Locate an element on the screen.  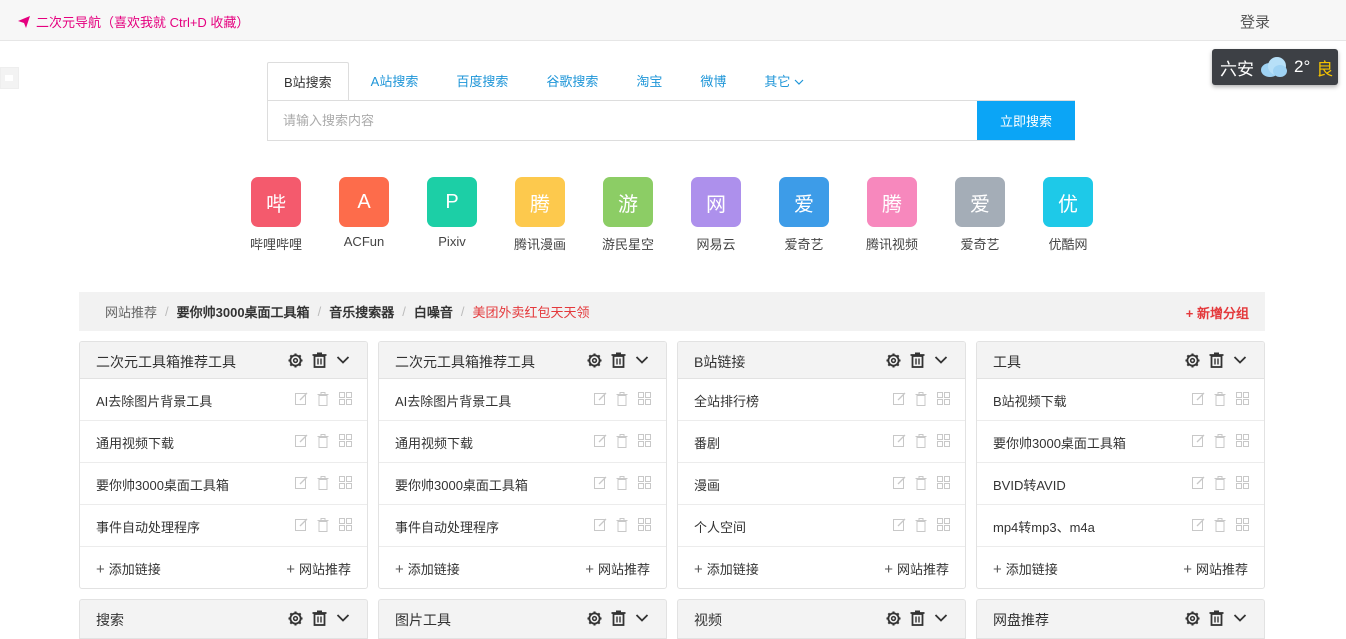
crumb-music-search: 音乐搜索器 is located at coordinates (361, 311).